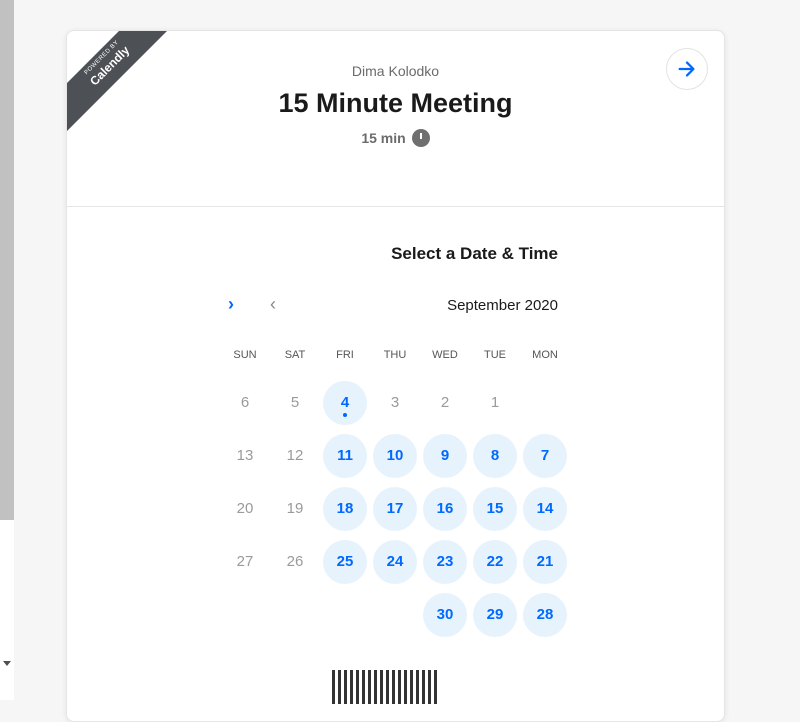 This screenshot has width=800, height=722. I want to click on available-day-button: 29, so click(495, 614).